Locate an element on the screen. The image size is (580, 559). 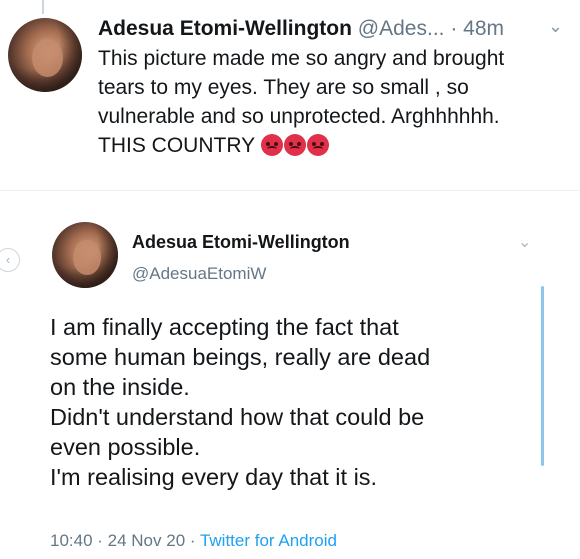
tweet-line: I am finally accepting the fact that is located at coordinates (224, 327).